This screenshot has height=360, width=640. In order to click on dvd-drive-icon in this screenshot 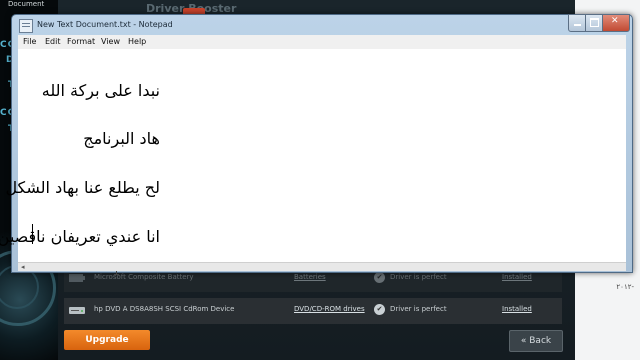, I will do `click(77, 310)`.